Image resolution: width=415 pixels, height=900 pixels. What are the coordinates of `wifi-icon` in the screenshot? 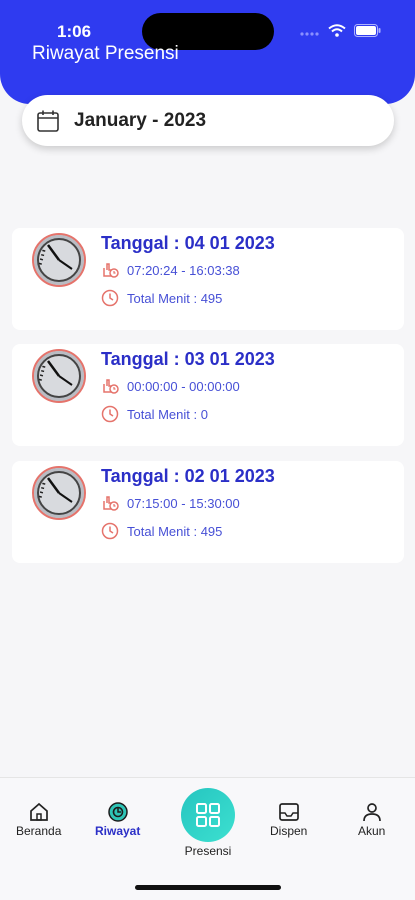 It's located at (337, 30).